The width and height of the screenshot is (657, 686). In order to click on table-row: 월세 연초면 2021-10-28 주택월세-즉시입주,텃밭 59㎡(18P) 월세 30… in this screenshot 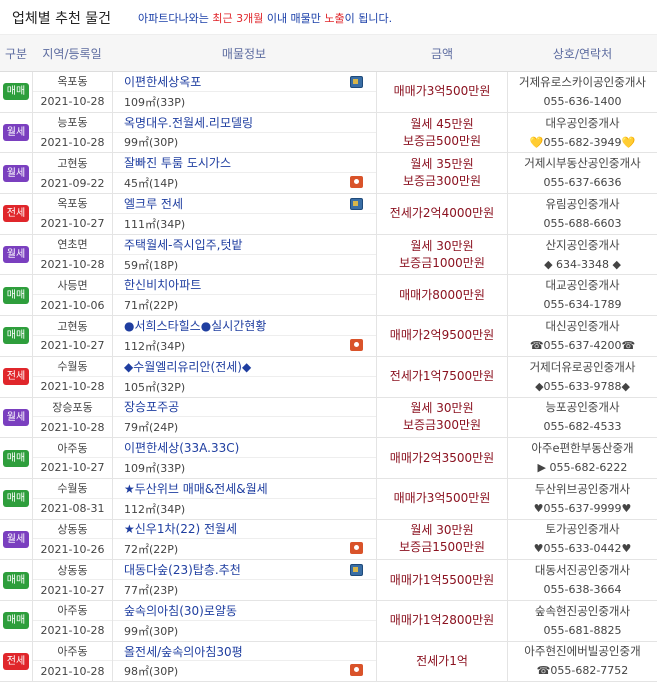, I will do `click(328, 255)`.